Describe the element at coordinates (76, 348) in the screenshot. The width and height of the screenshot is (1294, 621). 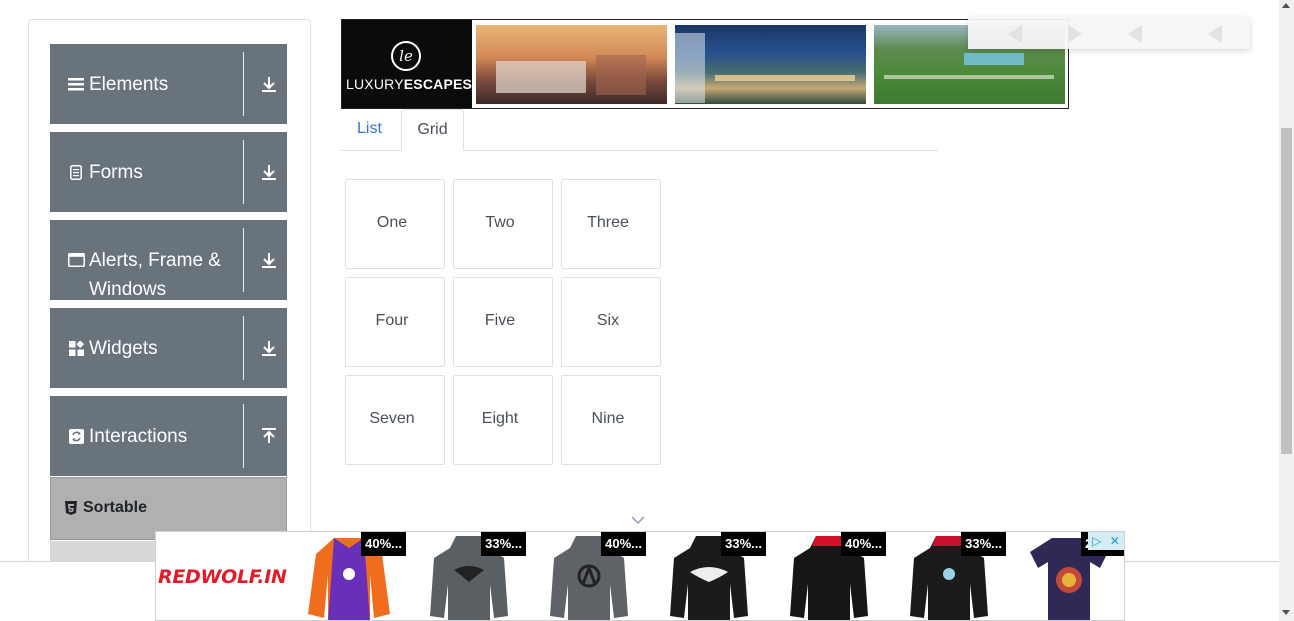
I see `widgets-icon` at that location.